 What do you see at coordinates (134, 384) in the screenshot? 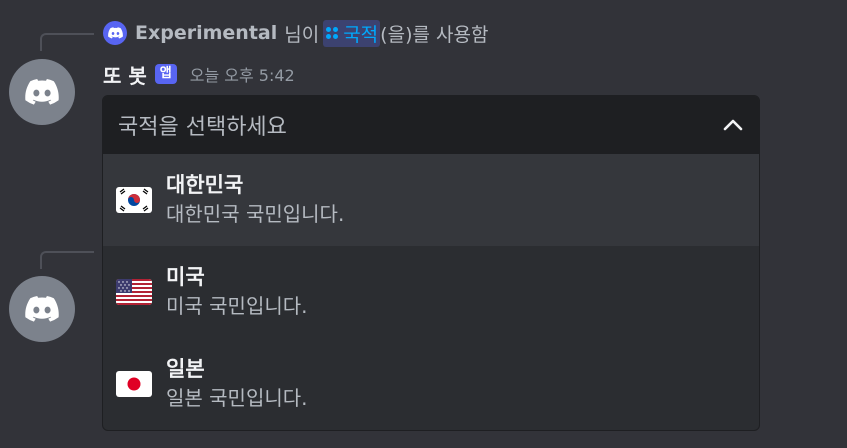
I see `jp-flag-icon` at bounding box center [134, 384].